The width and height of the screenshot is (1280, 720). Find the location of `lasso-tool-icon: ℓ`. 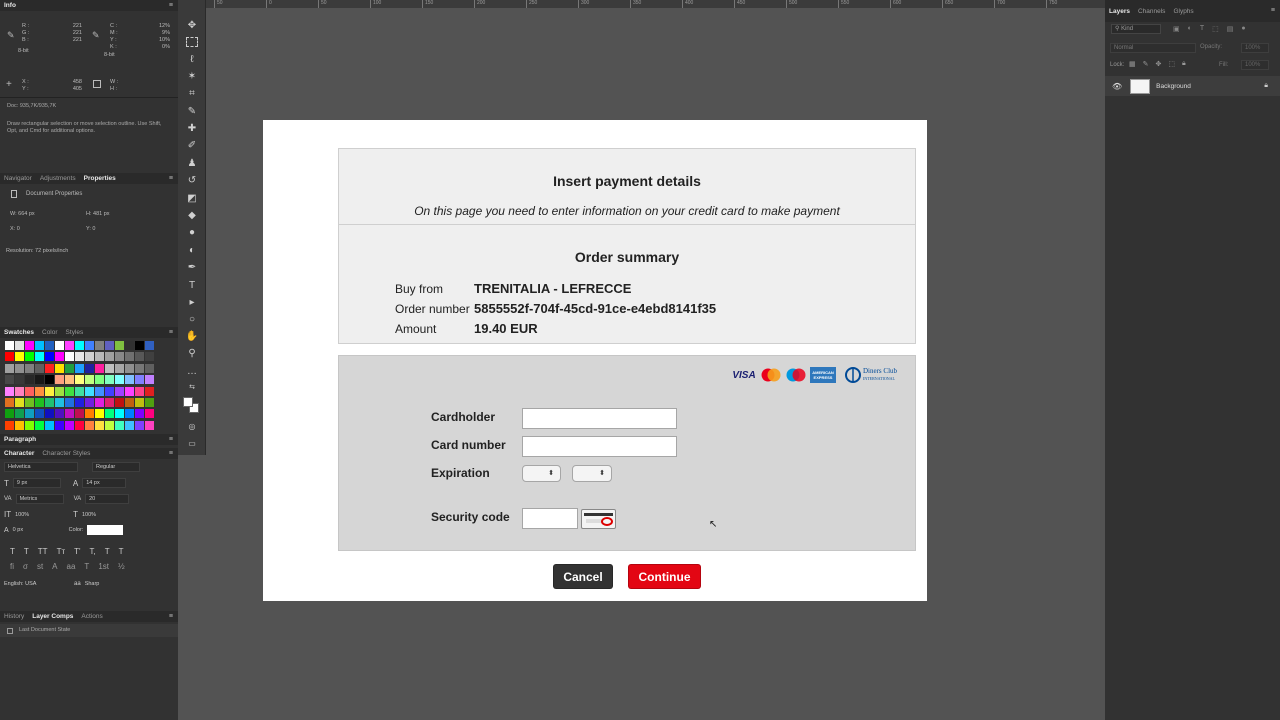

lasso-tool-icon: ℓ is located at coordinates (192, 60).